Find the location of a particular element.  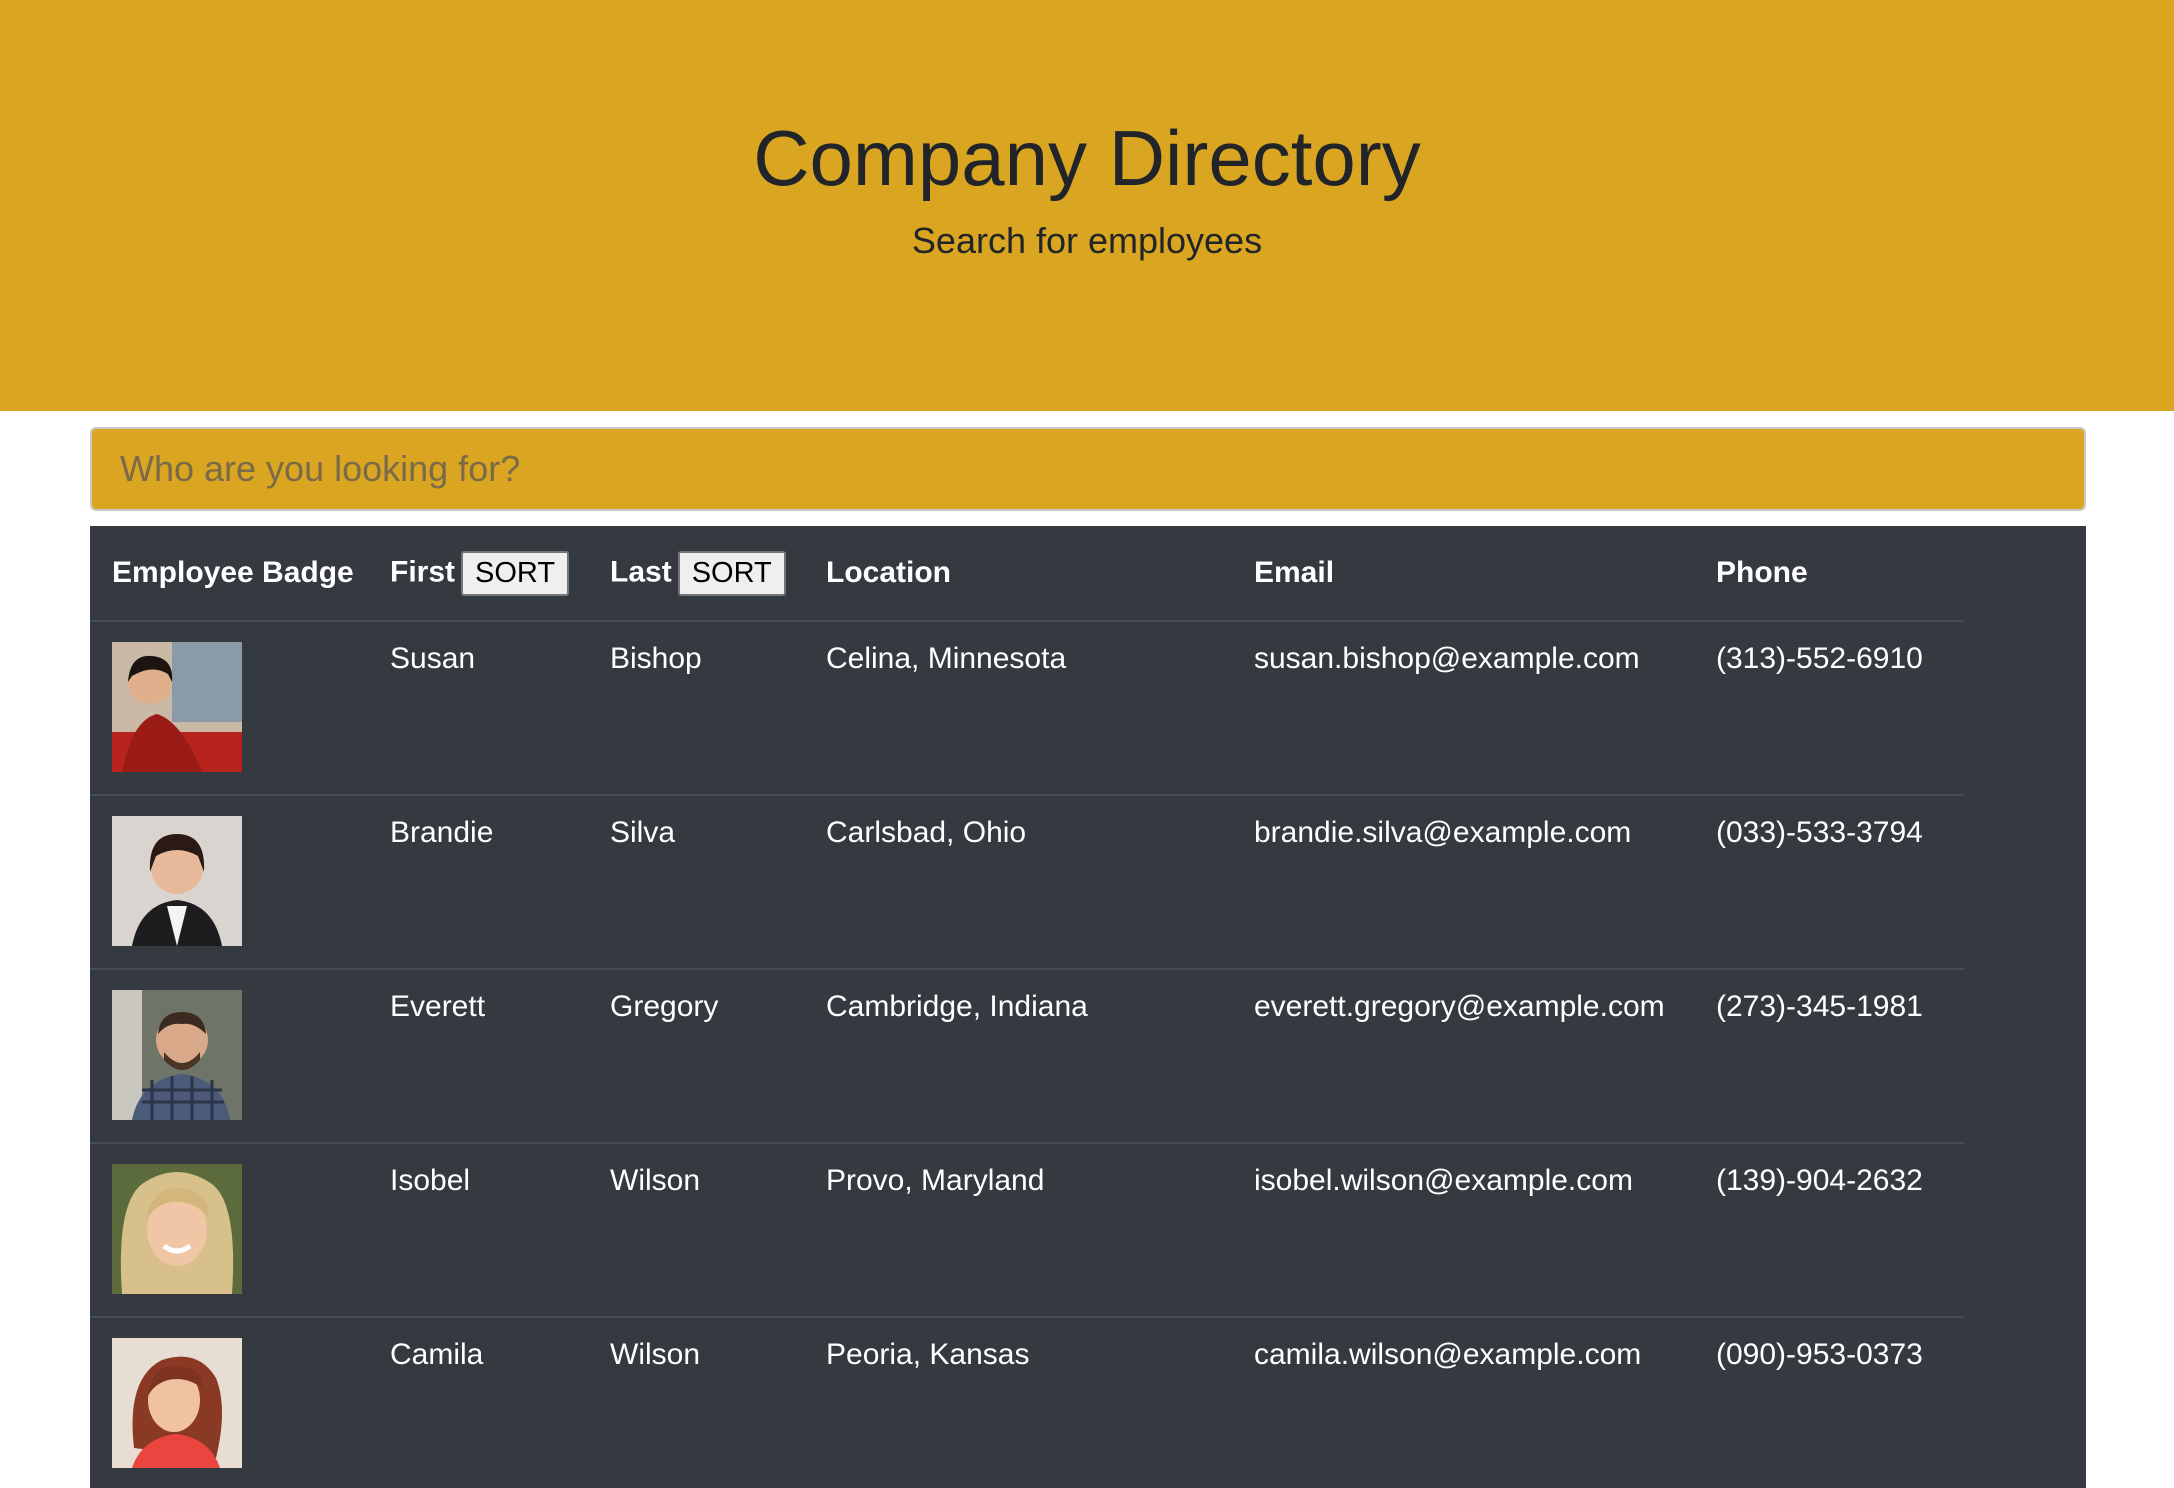

header-last: Last SORT is located at coordinates (696, 574).